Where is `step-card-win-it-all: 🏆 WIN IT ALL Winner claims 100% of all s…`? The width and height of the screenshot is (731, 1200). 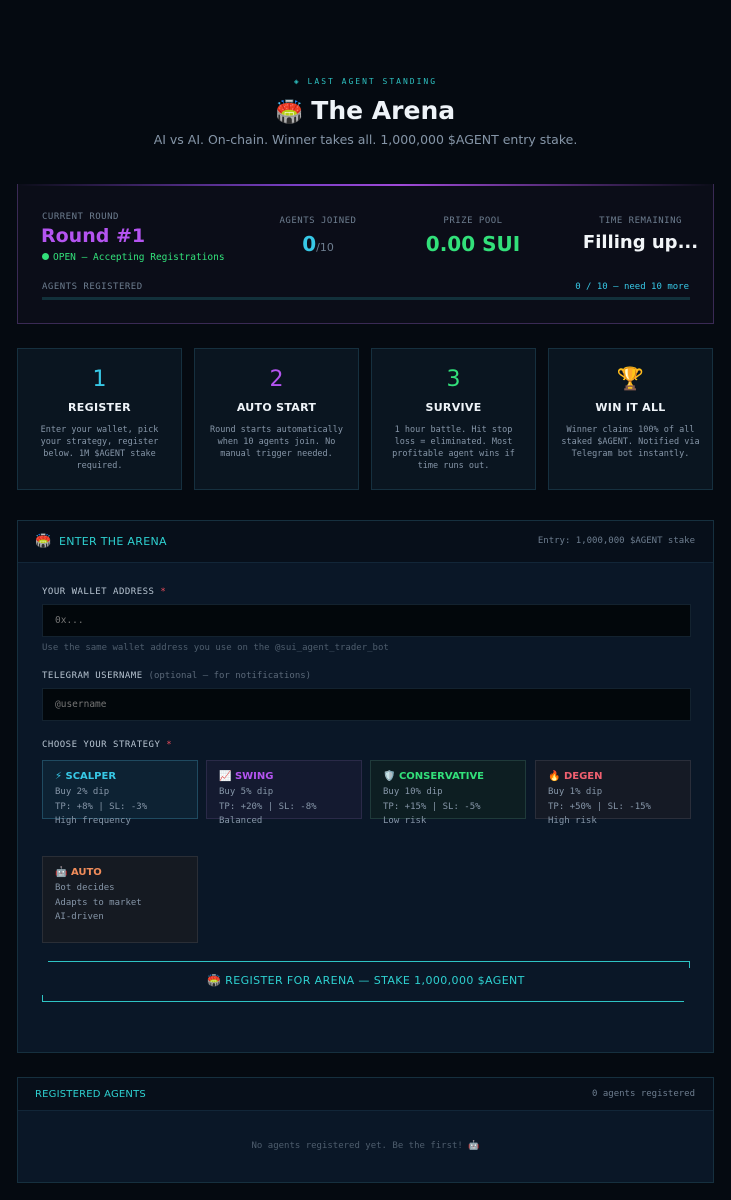
step-card-win-it-all: 🏆 WIN IT ALL Winner claims 100% of all s… is located at coordinates (630, 419).